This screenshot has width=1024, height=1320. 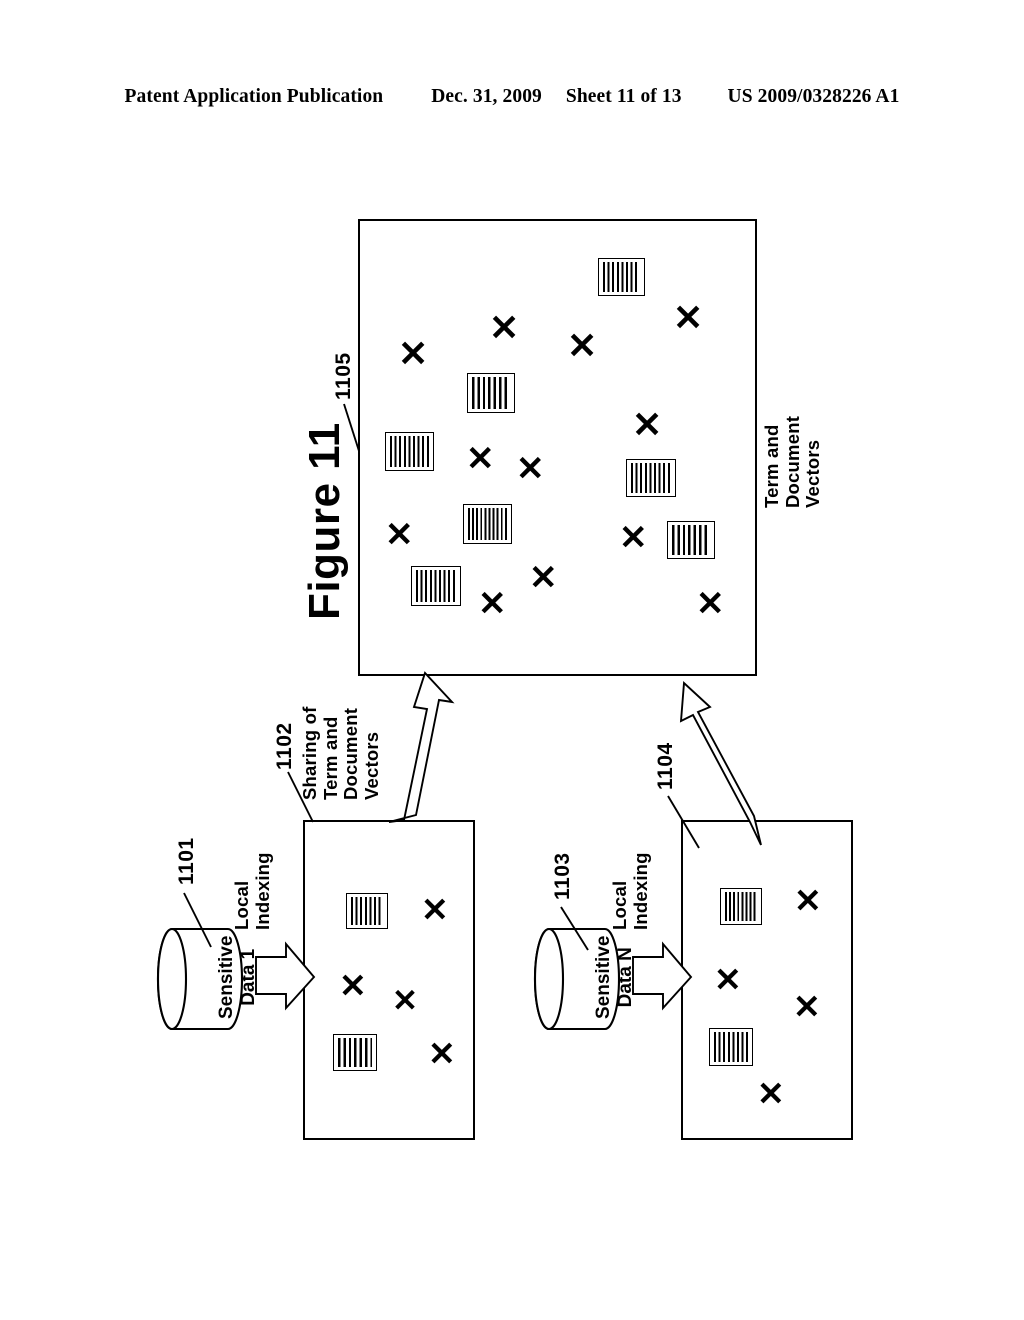 I want to click on shared-space-label-line-1: Term and, so click(x=771, y=466).